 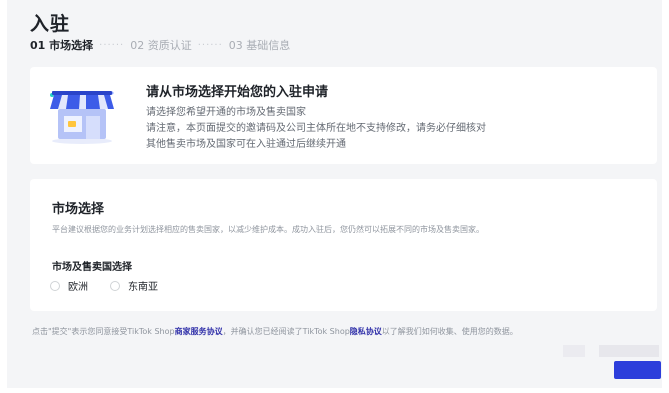 I want to click on step-qualification: 02 资质认证, so click(x=161, y=45).